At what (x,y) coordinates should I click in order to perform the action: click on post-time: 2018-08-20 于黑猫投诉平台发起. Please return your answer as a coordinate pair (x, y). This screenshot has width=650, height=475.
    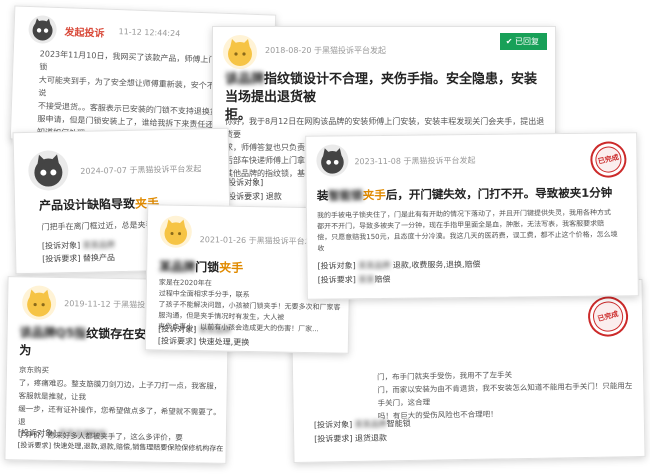
    Looking at the image, I should click on (326, 50).